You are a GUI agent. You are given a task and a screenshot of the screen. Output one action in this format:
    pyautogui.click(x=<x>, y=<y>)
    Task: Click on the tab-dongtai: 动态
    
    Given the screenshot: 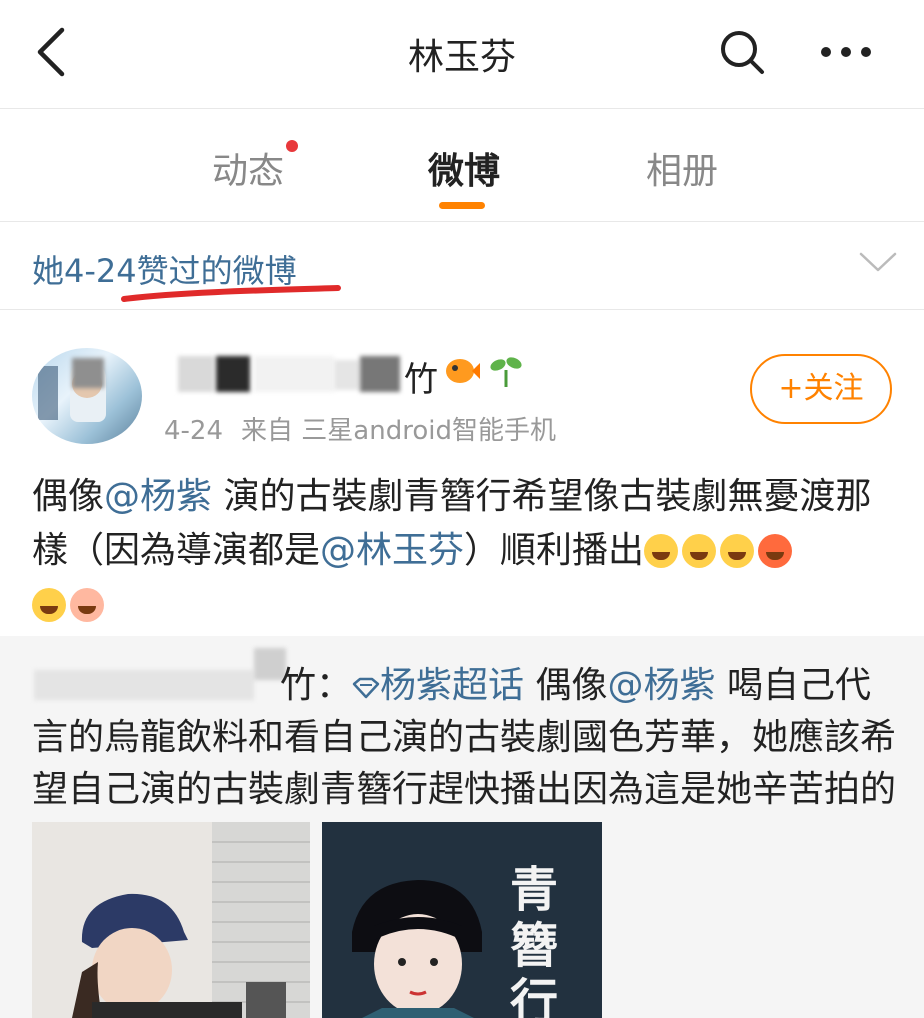 What is the action you would take?
    pyautogui.click(x=255, y=167)
    